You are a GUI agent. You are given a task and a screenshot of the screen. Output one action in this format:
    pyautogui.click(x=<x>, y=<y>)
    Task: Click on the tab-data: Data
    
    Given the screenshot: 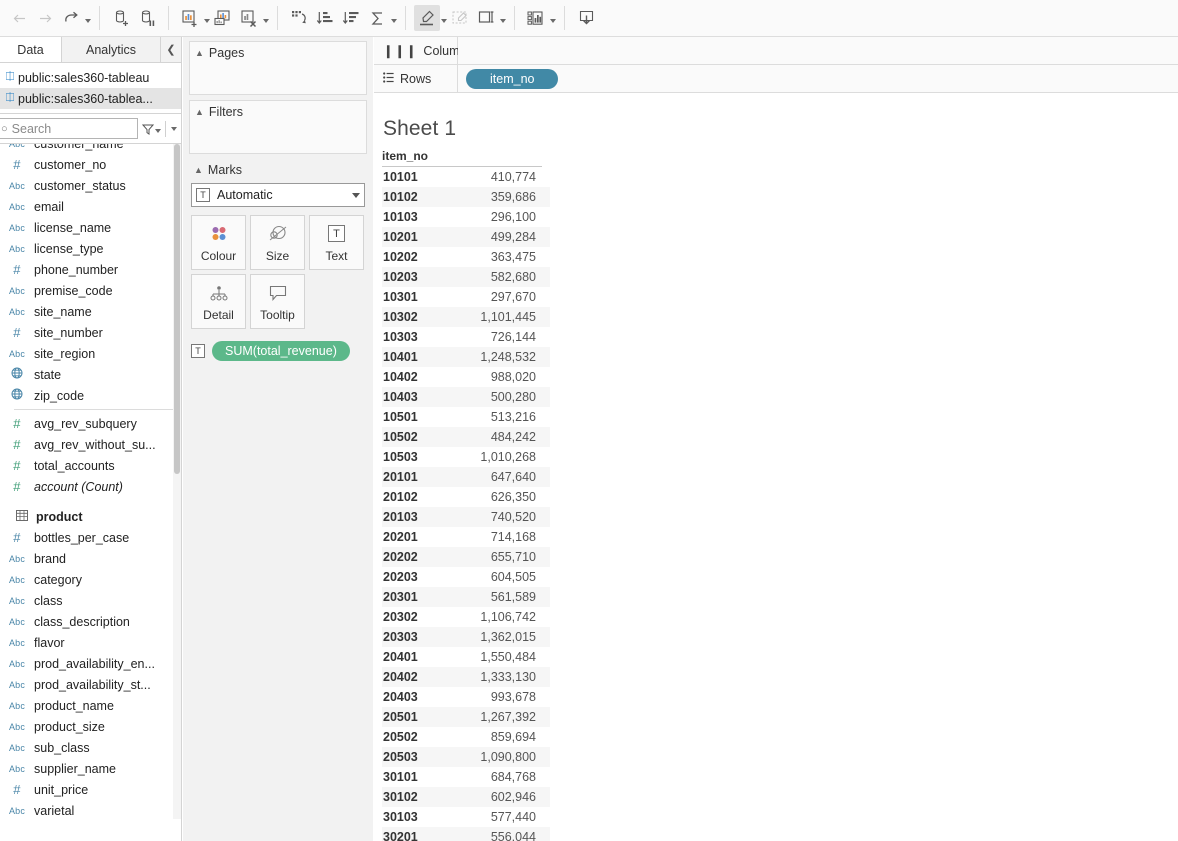 What is the action you would take?
    pyautogui.click(x=31, y=49)
    